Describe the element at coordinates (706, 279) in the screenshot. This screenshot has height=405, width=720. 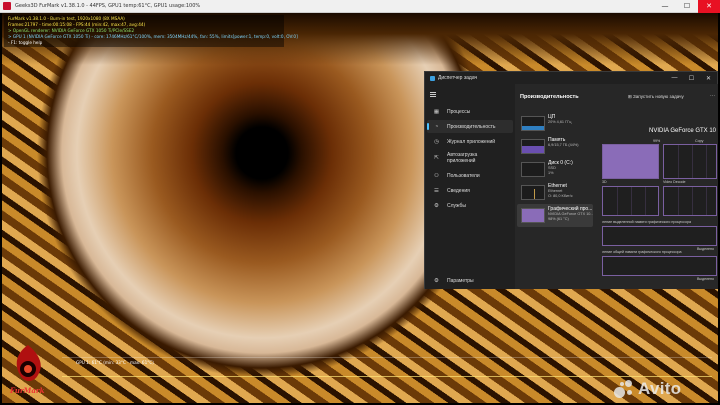
I see `shared-memory-allocated-label: Выделено` at that location.